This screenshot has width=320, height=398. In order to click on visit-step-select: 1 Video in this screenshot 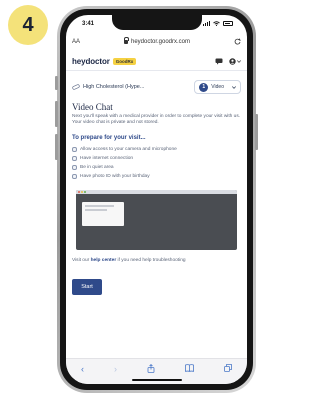, I will do `click(217, 87)`.